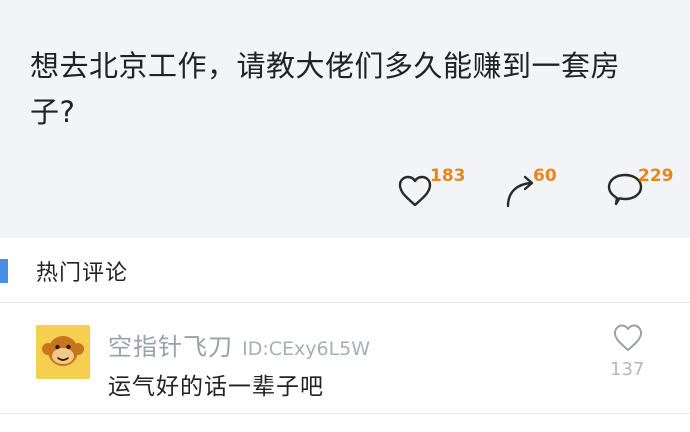 The width and height of the screenshot is (690, 432). I want to click on post-repost-count: 60, so click(545, 176).